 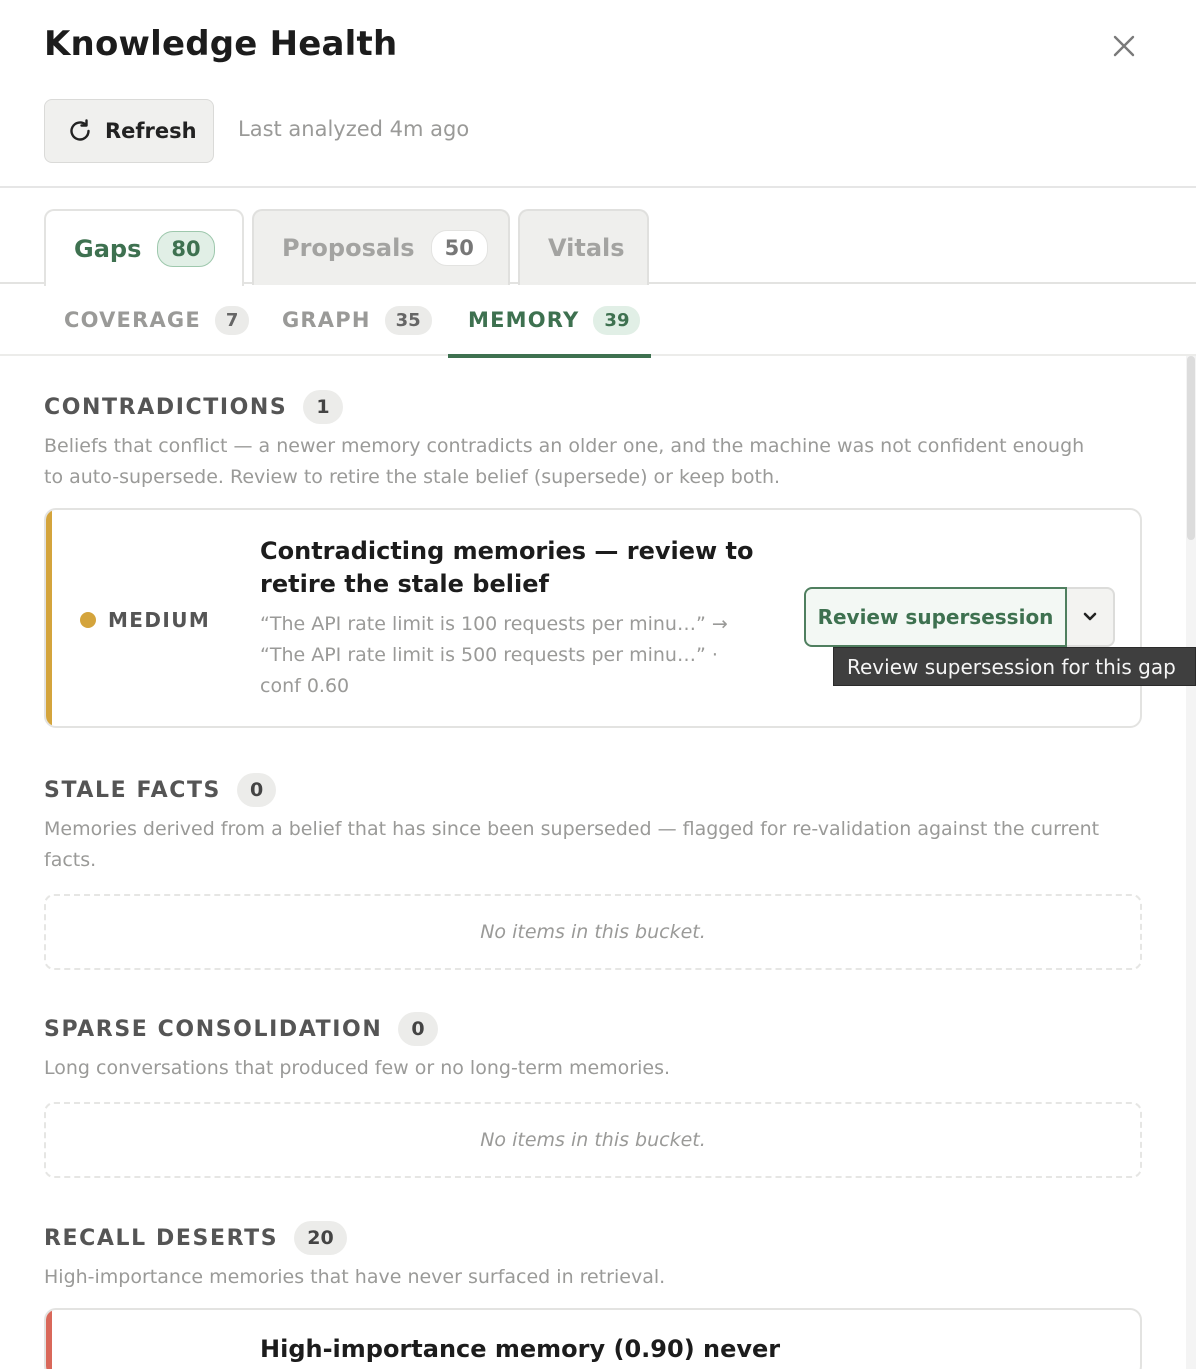 What do you see at coordinates (348, 248) in the screenshot?
I see `tab-label: Proposals` at bounding box center [348, 248].